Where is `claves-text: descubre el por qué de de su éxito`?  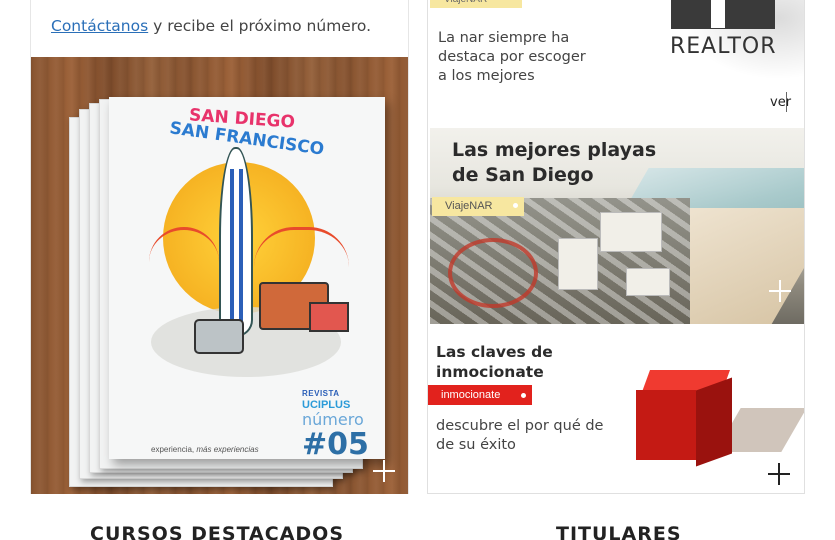 claves-text: descubre el por qué de de su éxito is located at coordinates (520, 435).